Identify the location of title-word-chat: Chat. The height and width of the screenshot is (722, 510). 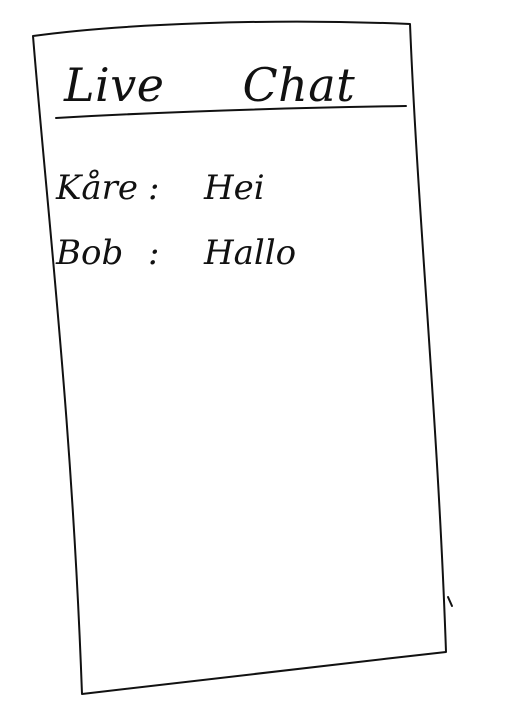
(299, 85).